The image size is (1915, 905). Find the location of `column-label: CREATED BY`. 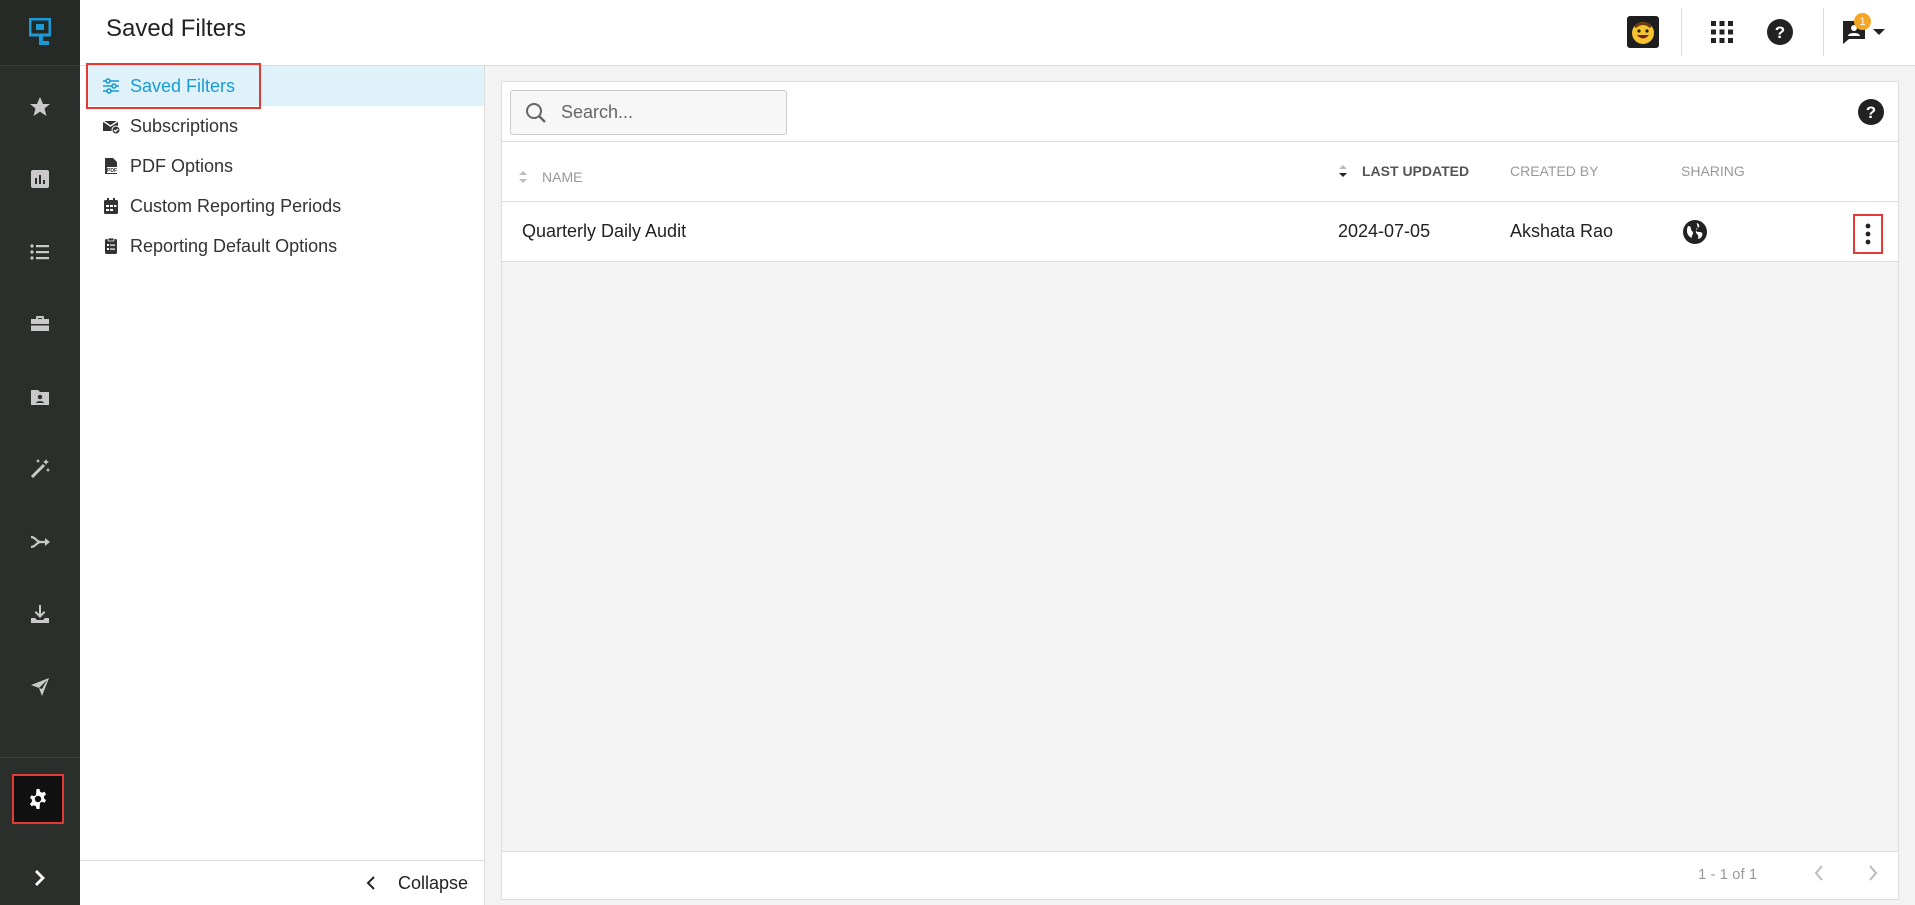

column-label: CREATED BY is located at coordinates (1554, 171).